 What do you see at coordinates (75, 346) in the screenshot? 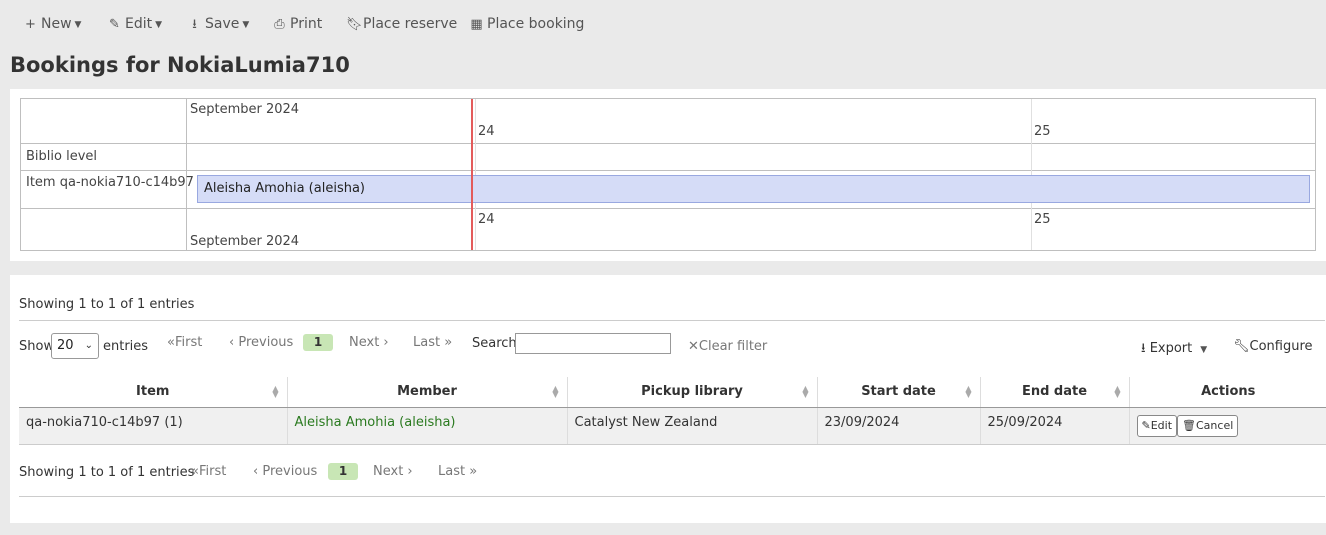
I see `page-length-select: 20 ⌄` at bounding box center [75, 346].